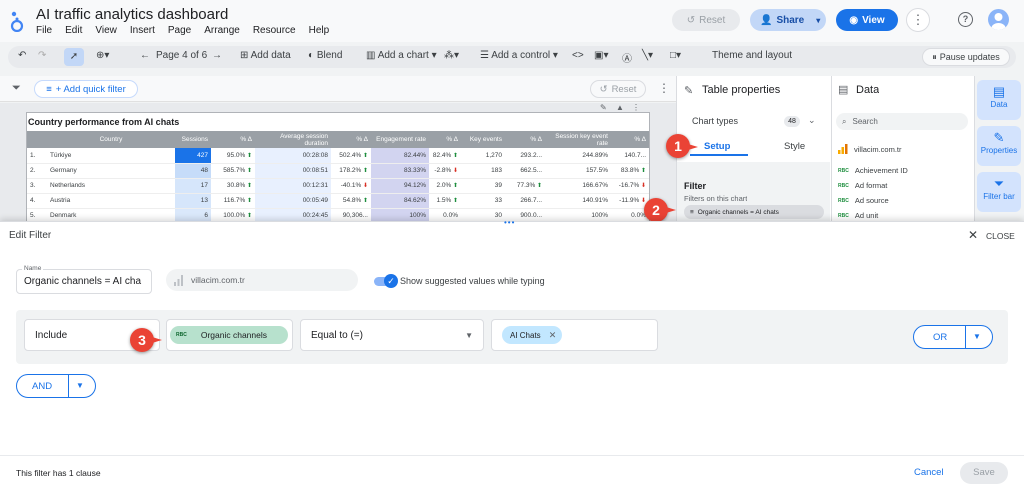 The width and height of the screenshot is (1024, 491). Describe the element at coordinates (42, 386) in the screenshot. I see `and-button: AND` at that location.